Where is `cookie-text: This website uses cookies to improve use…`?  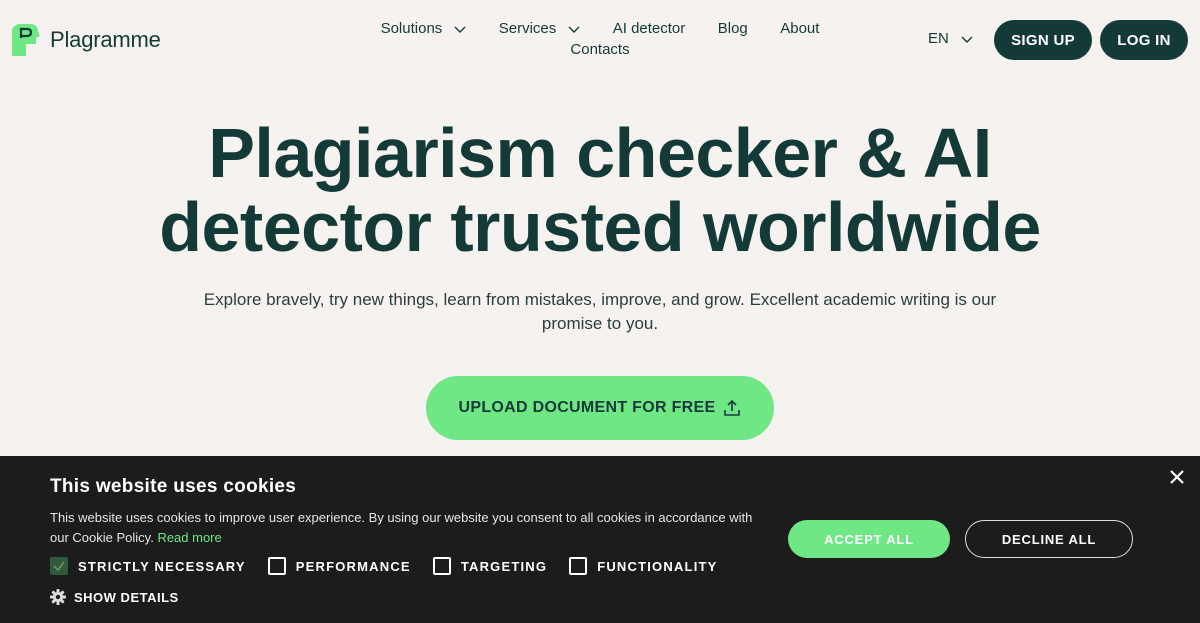
cookie-text: This website uses cookies to improve use… is located at coordinates (410, 528).